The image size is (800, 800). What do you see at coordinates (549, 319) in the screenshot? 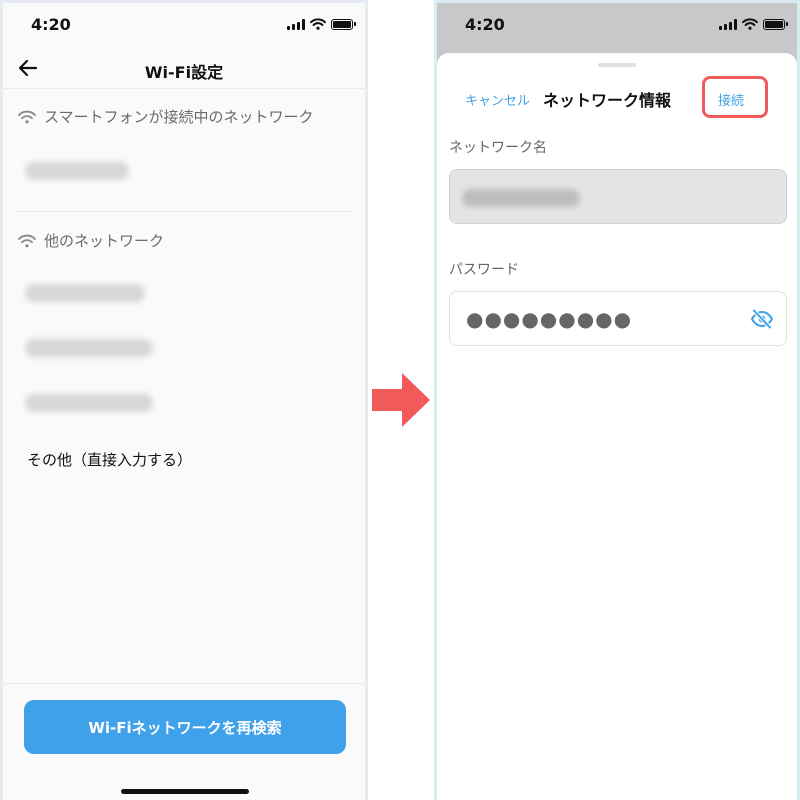
I see `password-value: ●●●●●●●●●` at bounding box center [549, 319].